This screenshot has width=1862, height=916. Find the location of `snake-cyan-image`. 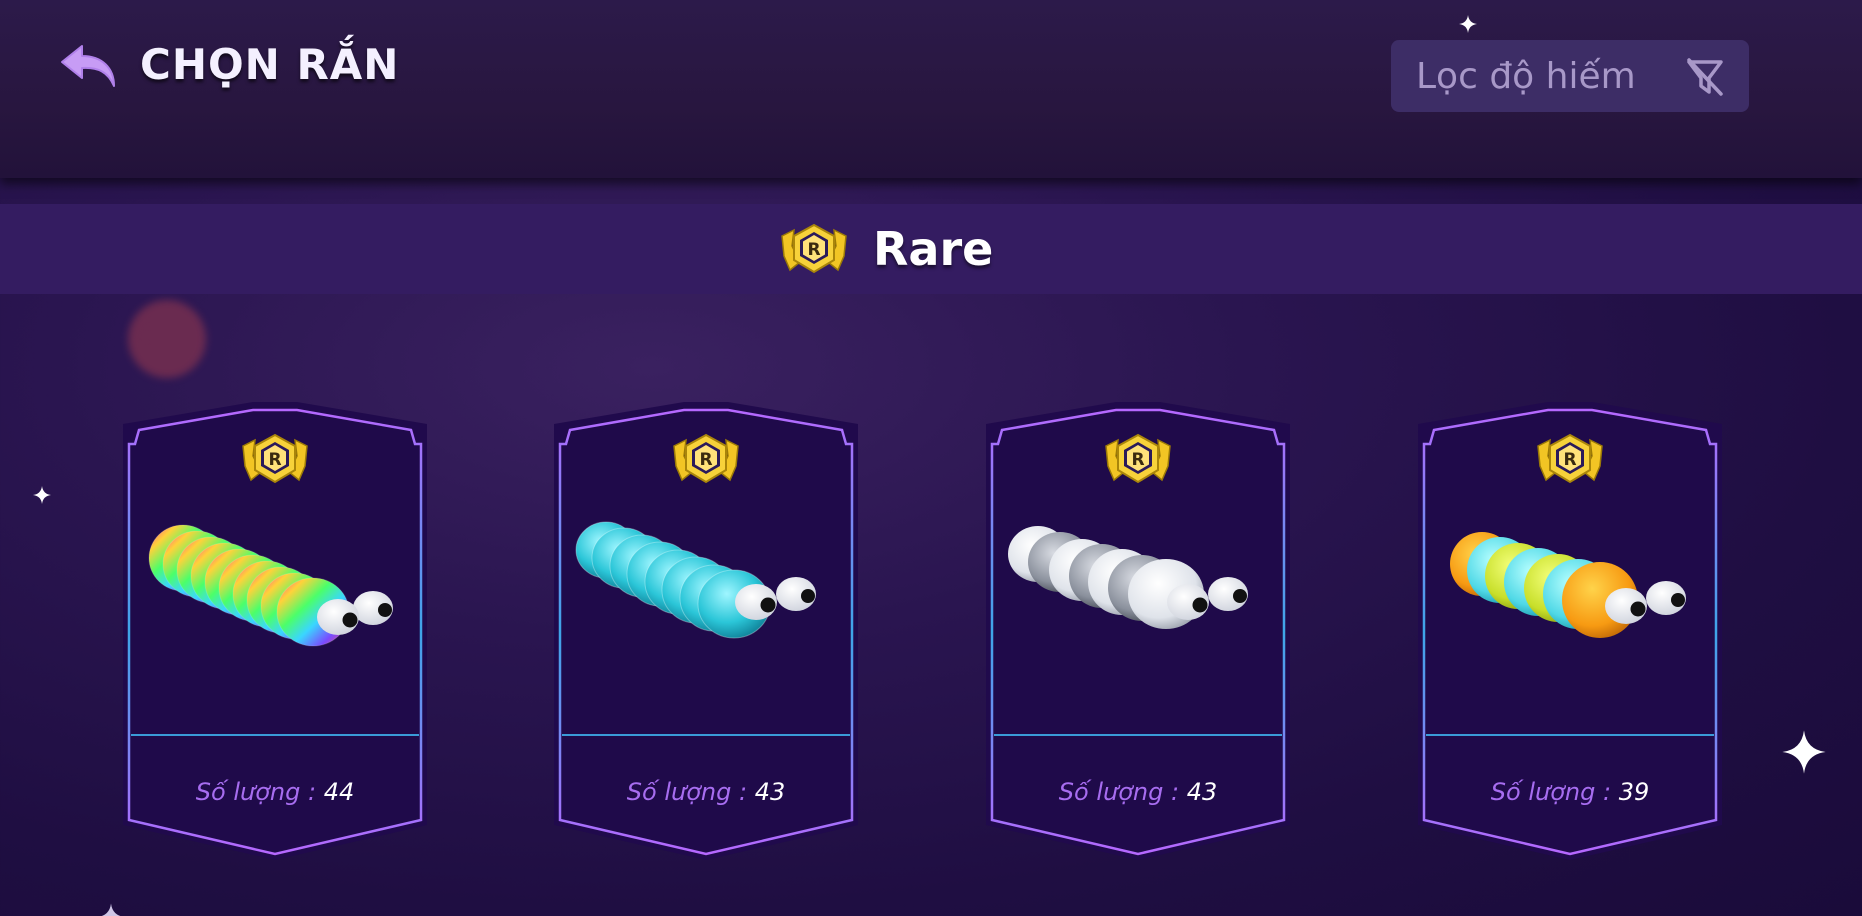

snake-cyan-image is located at coordinates (695, 580).